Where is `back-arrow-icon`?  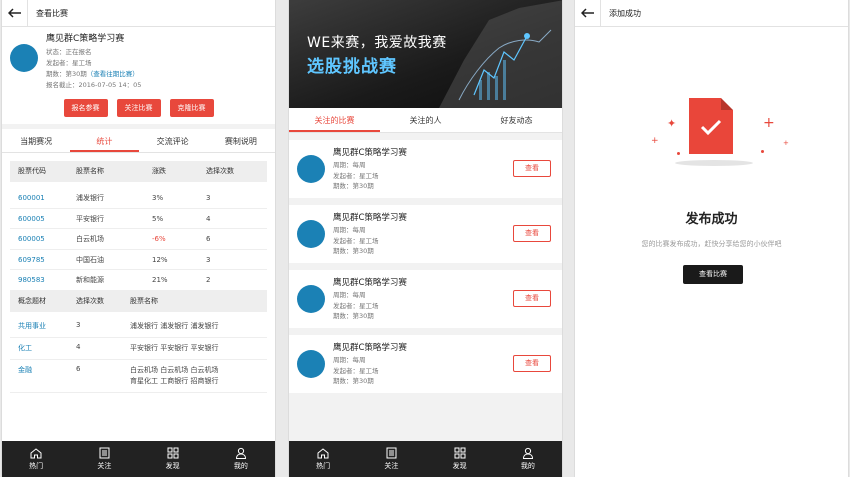 back-arrow-icon is located at coordinates (14, 13).